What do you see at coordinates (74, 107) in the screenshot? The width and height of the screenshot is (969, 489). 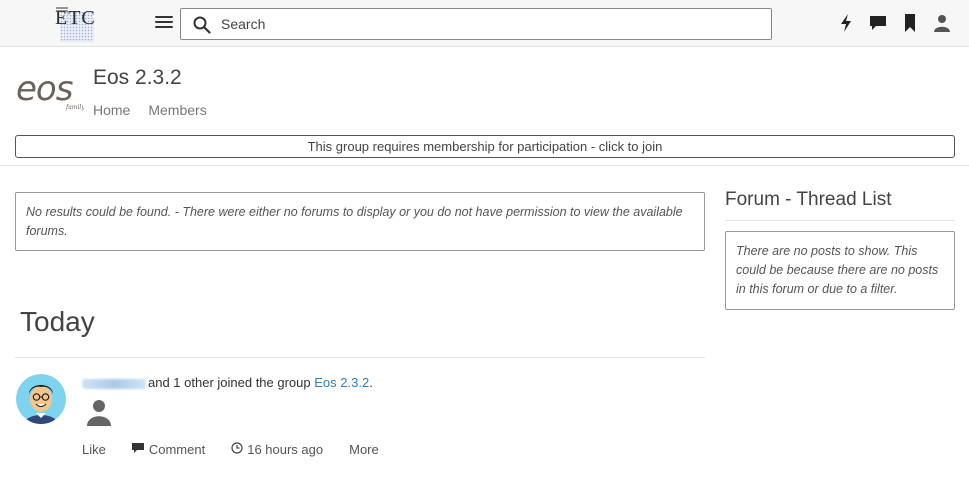 I see `eos-logo-subtext: family` at bounding box center [74, 107].